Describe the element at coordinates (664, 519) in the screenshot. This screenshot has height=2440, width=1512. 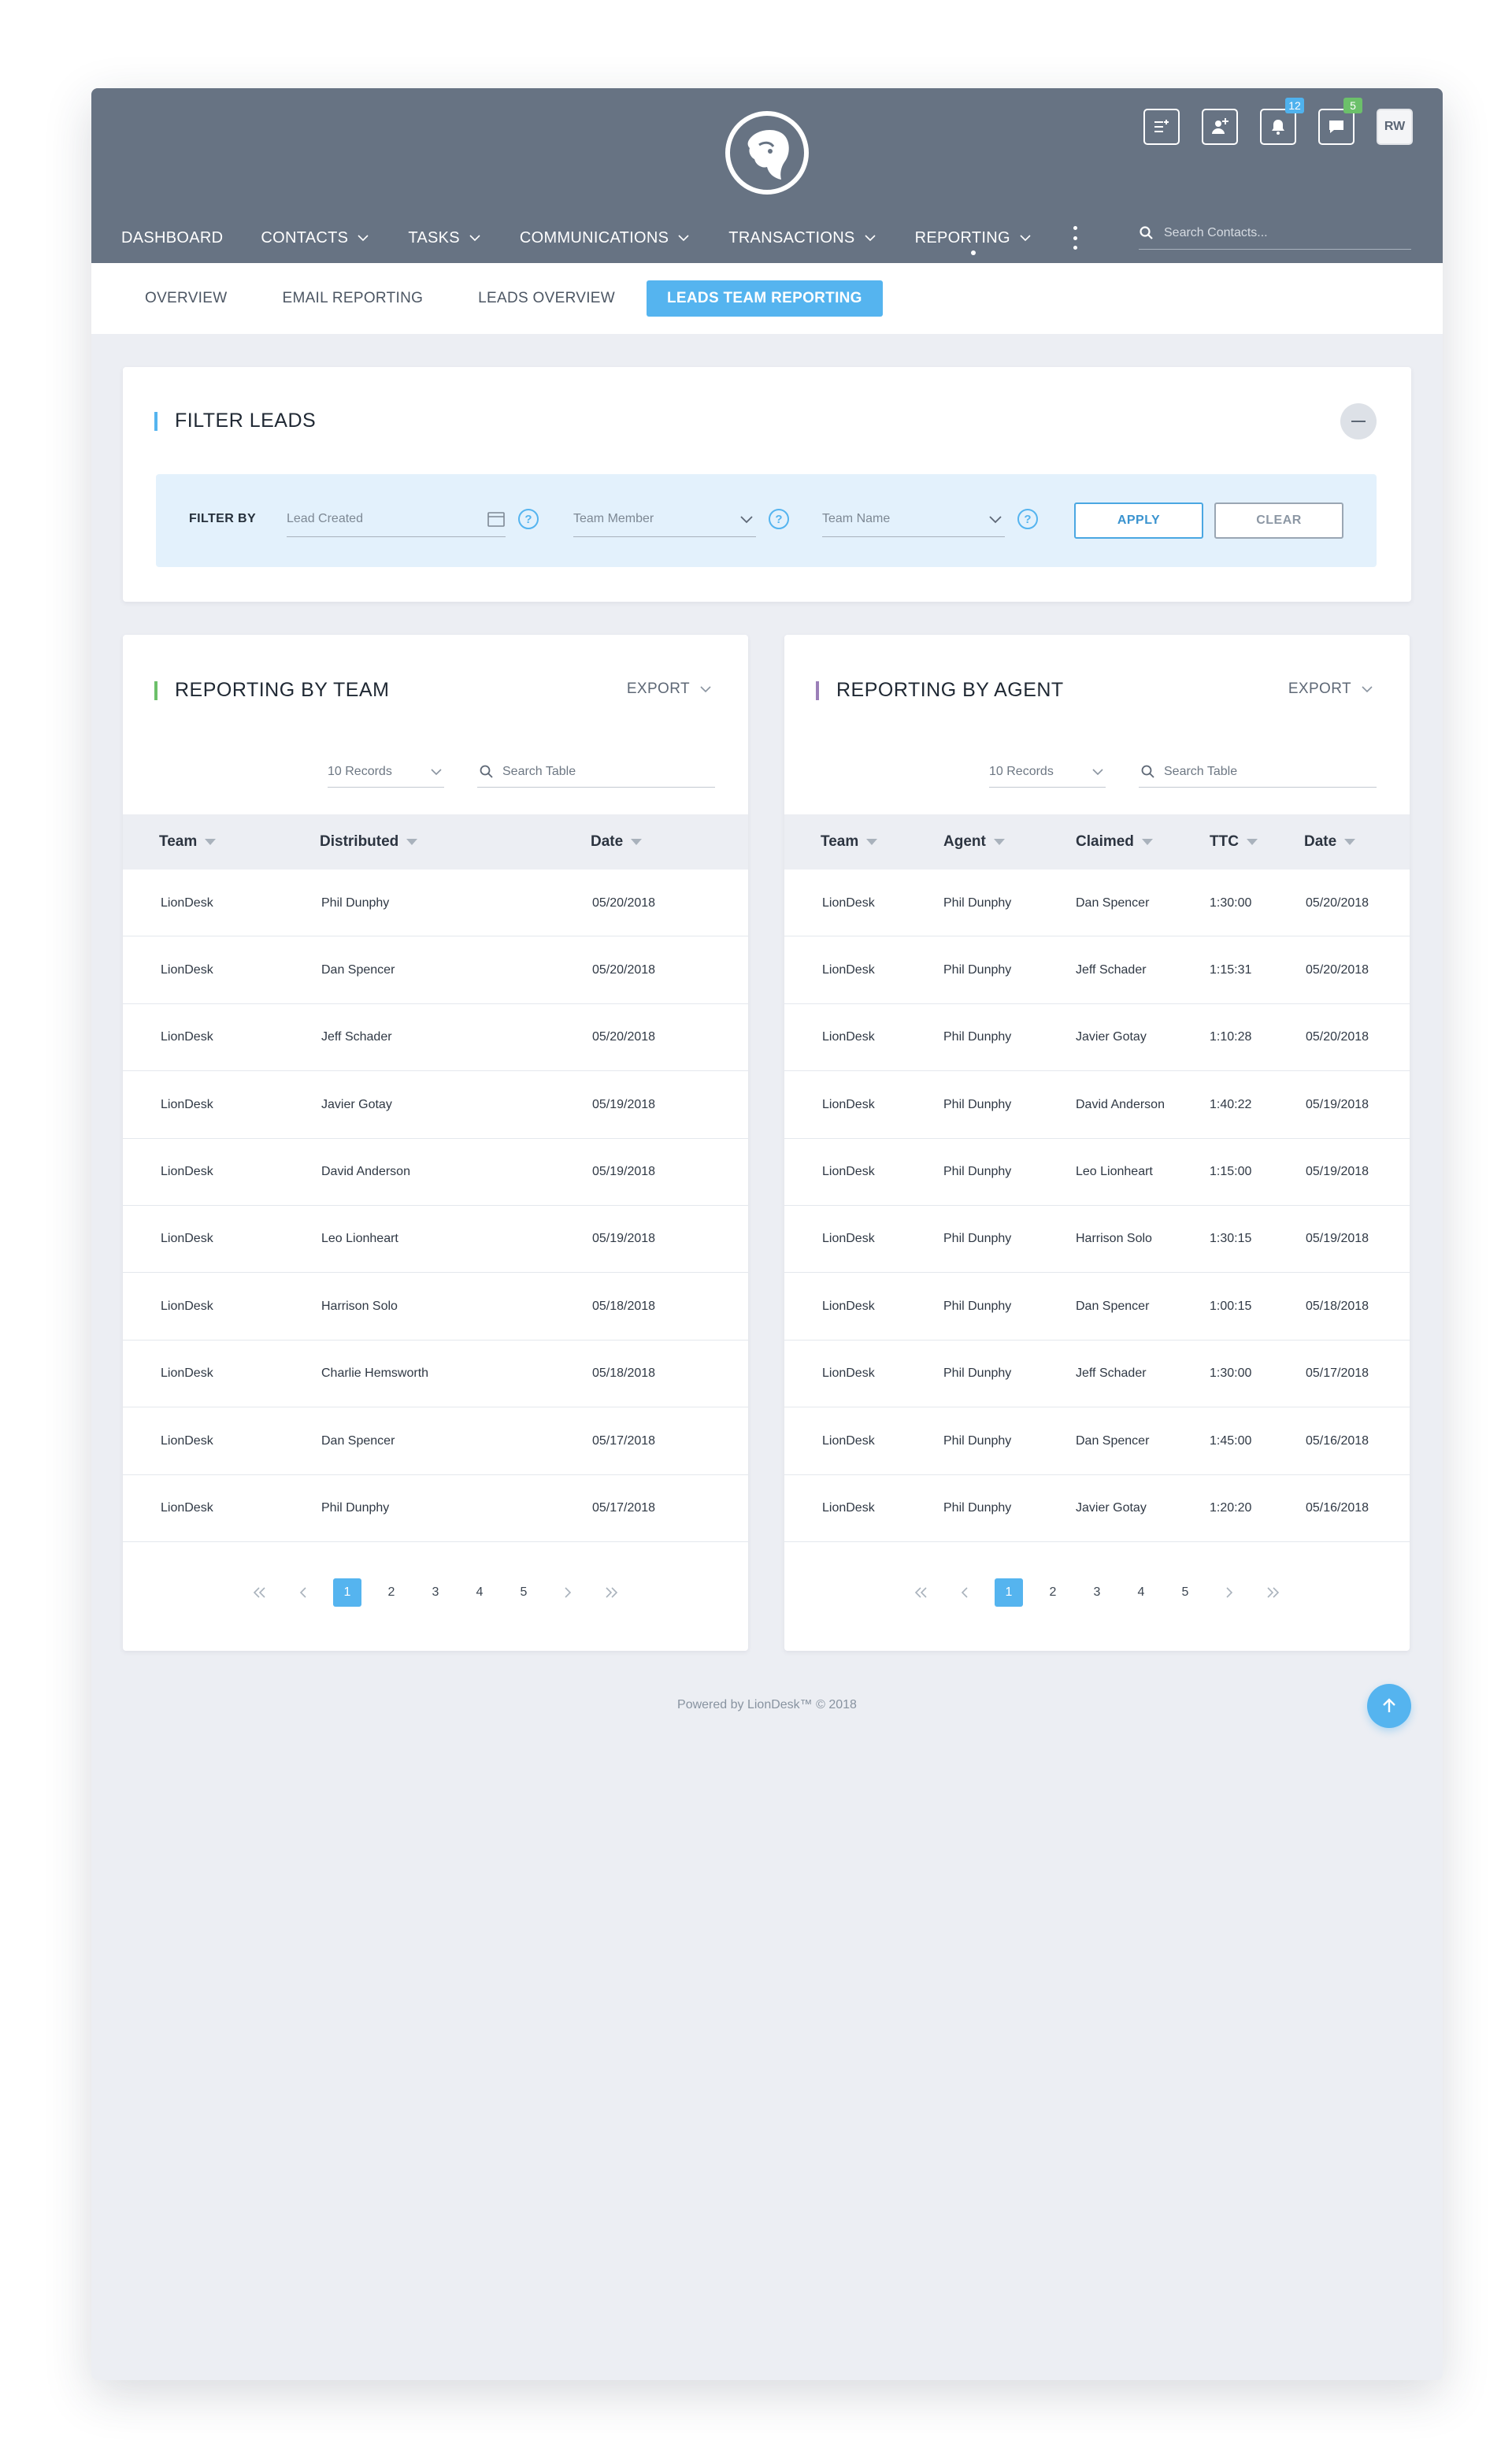
I see `team-member-select: Team Member` at that location.